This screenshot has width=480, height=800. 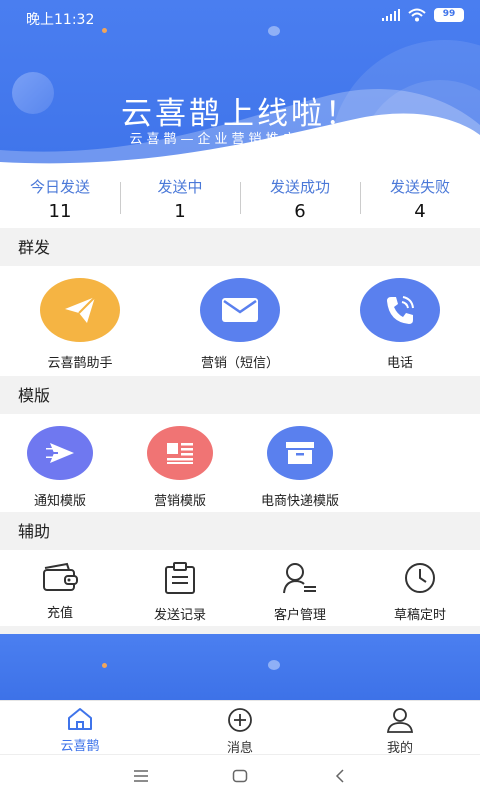 What do you see at coordinates (419, 187) in the screenshot?
I see `stat-label: 发送失败` at bounding box center [419, 187].